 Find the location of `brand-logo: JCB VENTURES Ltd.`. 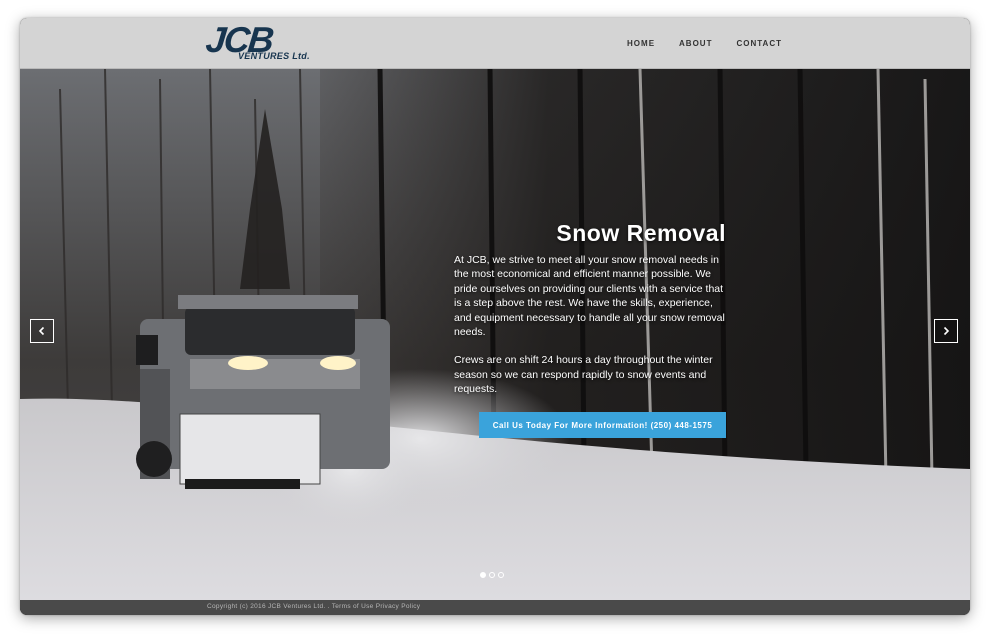

brand-logo: JCB VENTURES Ltd. is located at coordinates (259, 41).